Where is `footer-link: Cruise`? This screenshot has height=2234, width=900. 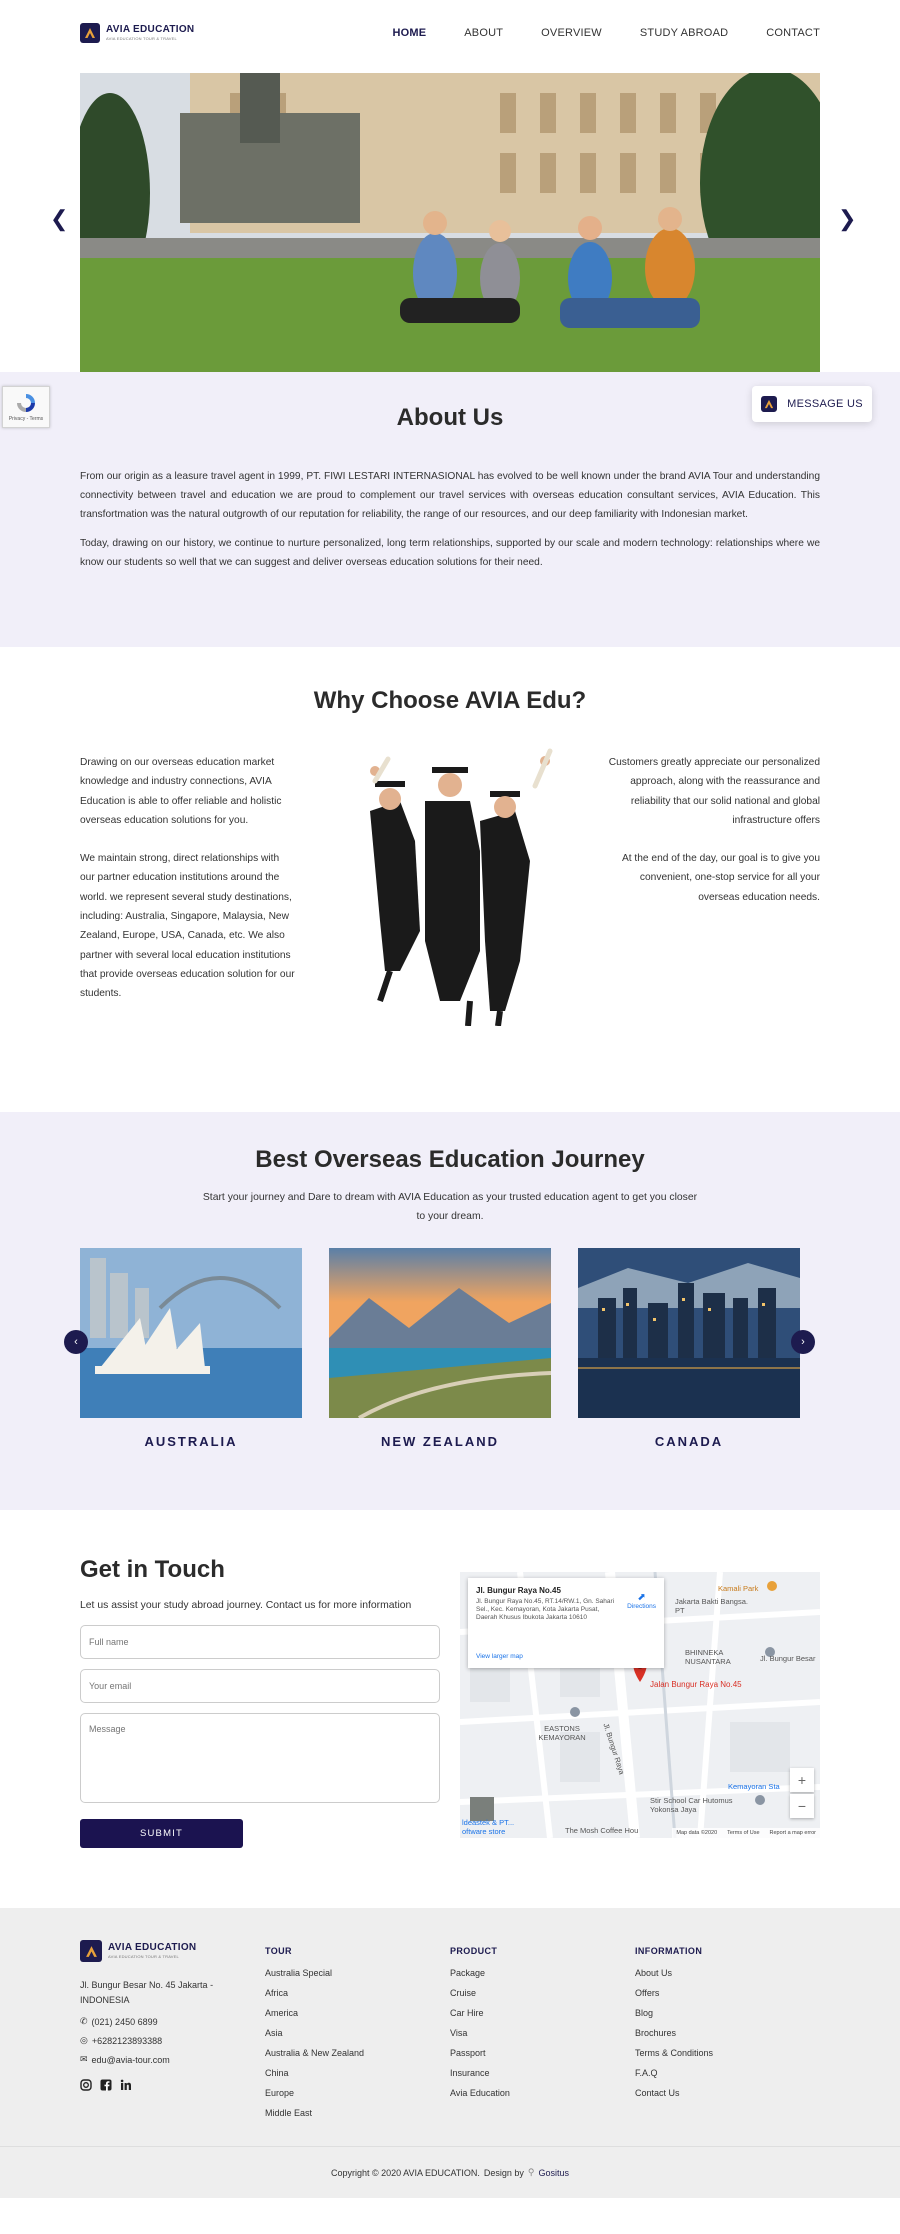
footer-link: Cruise is located at coordinates (542, 1993).